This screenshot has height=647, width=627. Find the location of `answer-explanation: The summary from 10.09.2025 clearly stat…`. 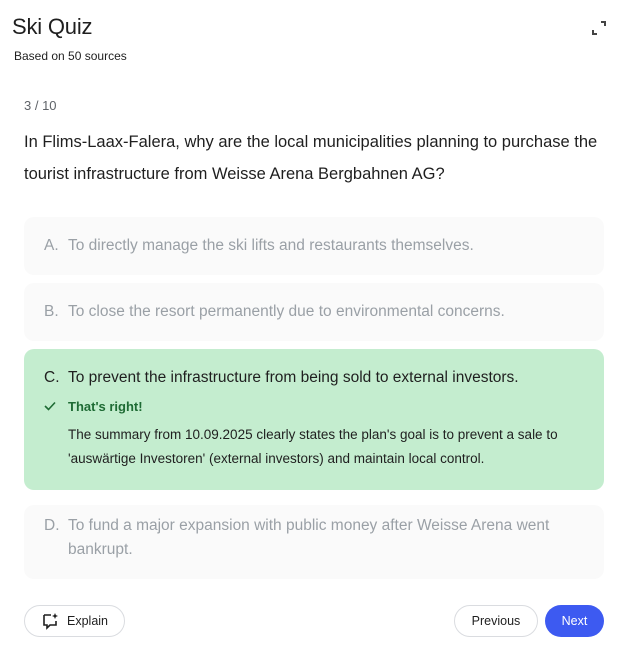

answer-explanation: The summary from 10.09.2025 clearly stat… is located at coordinates (313, 446).